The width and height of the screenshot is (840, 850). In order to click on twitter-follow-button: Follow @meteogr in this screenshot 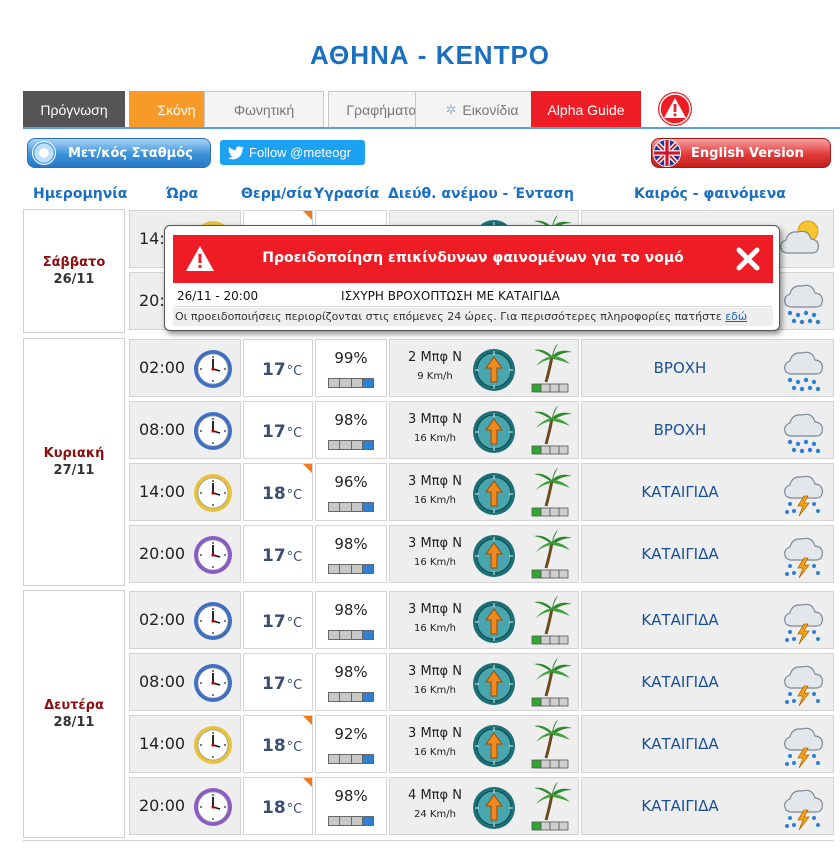, I will do `click(292, 152)`.